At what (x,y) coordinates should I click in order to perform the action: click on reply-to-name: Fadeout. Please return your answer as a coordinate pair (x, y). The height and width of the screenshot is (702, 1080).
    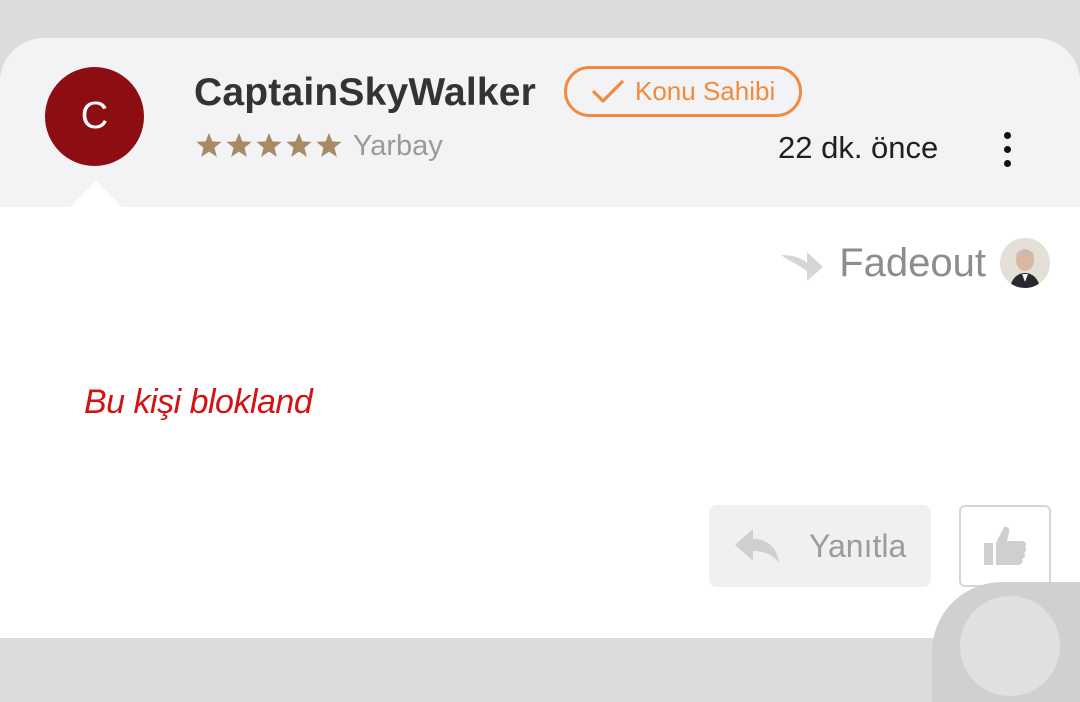
    Looking at the image, I should click on (912, 262).